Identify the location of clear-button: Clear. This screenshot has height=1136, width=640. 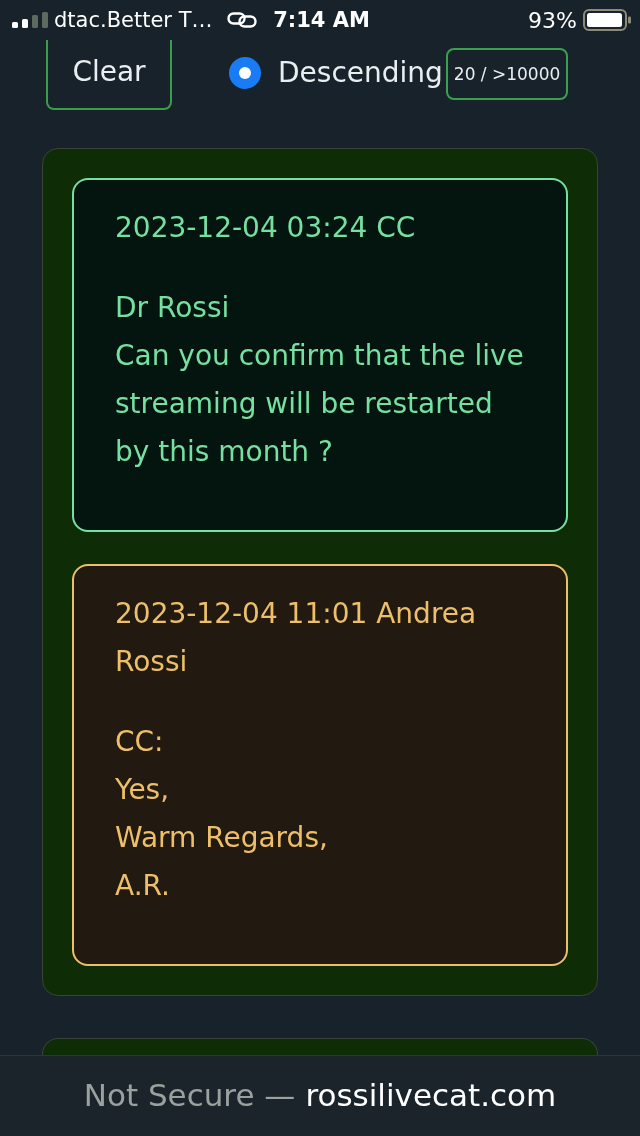
(109, 75).